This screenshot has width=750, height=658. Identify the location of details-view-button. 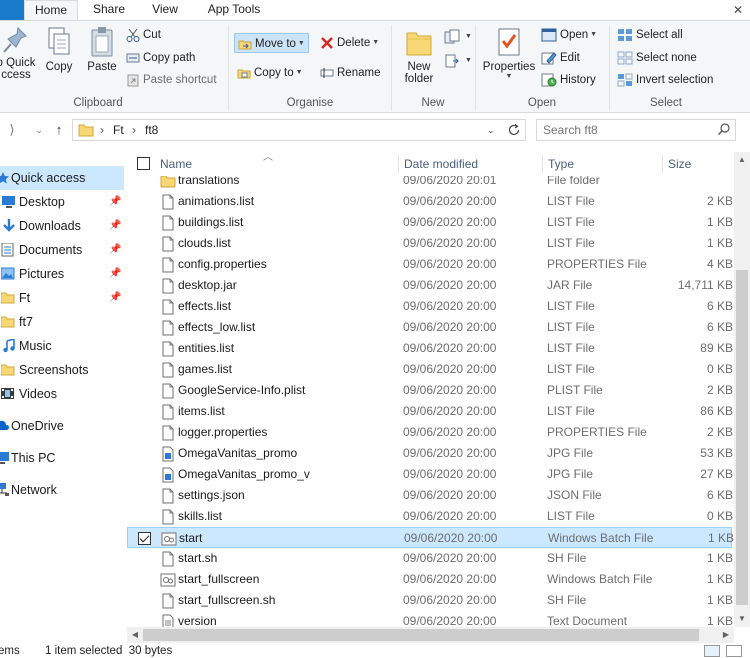
(712, 651).